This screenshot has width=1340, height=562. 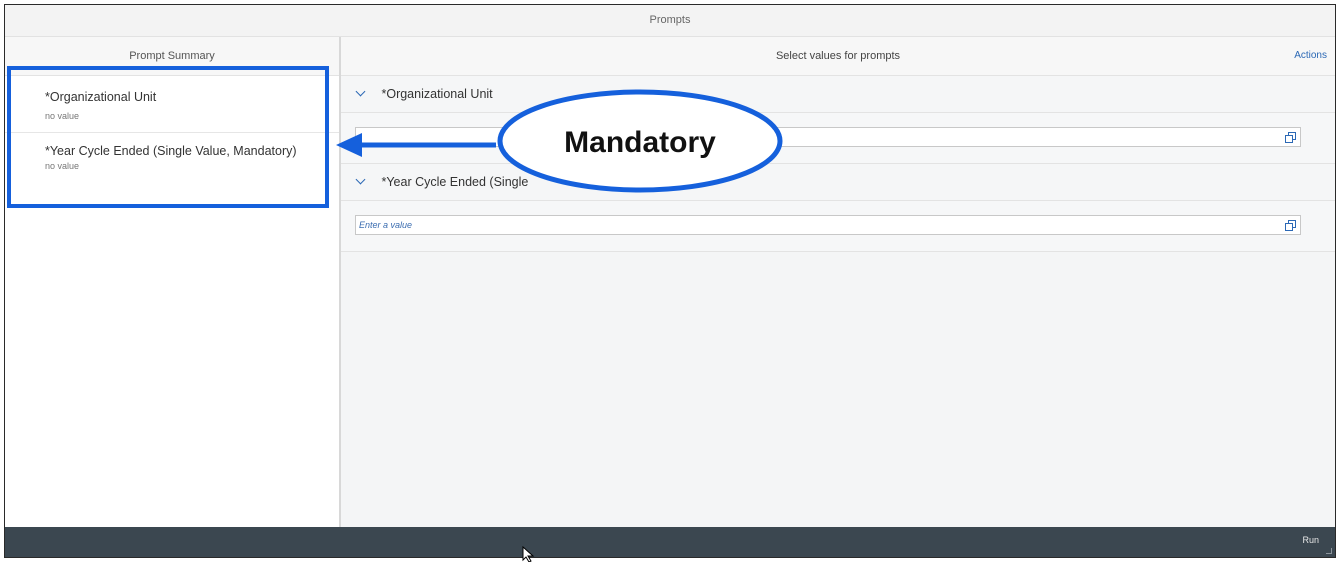 What do you see at coordinates (455, 182) in the screenshot?
I see `section-title: *Year Cycle Ended (Single` at bounding box center [455, 182].